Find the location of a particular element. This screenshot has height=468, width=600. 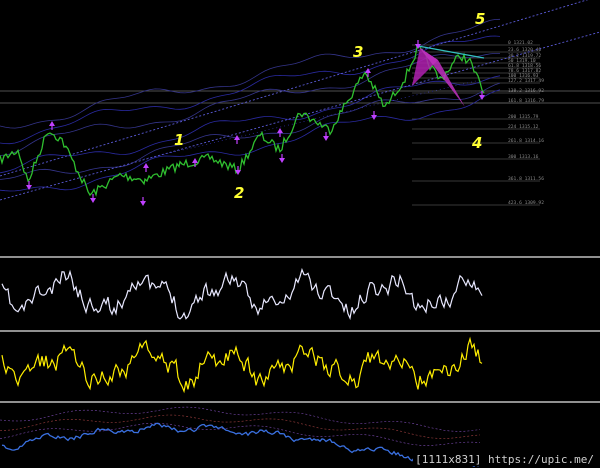

fib-level-label: 361.8 1311.56 is located at coordinates (526, 179).